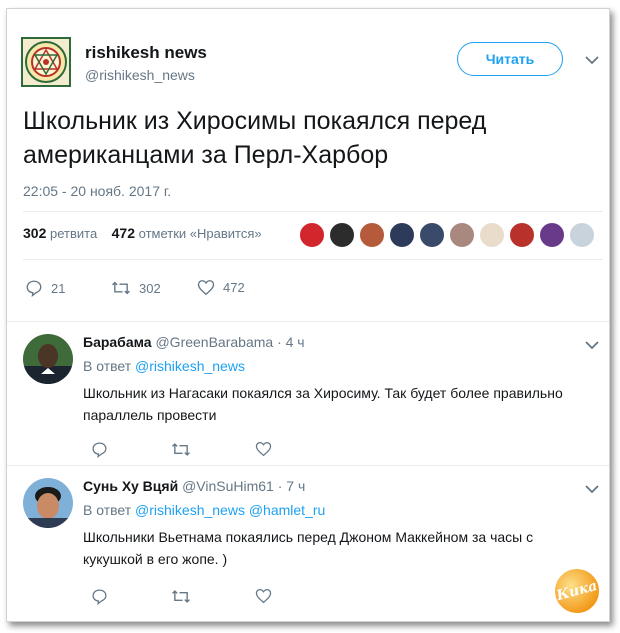 This screenshot has width=620, height=633. Describe the element at coordinates (200, 233) in the screenshot. I see `like-label: отметки «Нравится»` at that location.